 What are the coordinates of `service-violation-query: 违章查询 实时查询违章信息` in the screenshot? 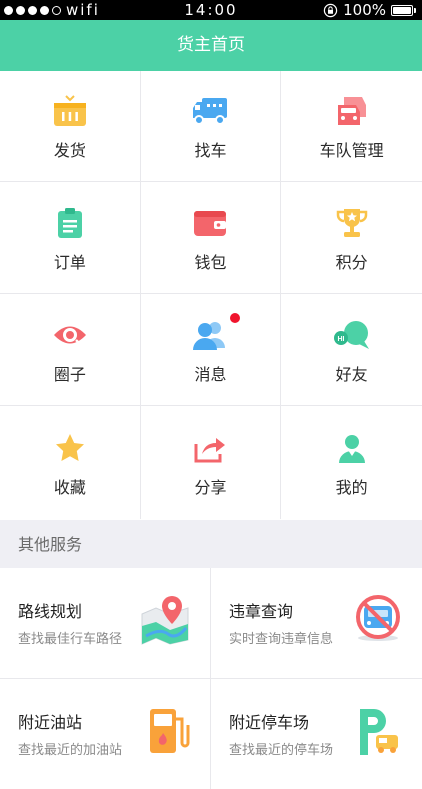 It's located at (316, 623).